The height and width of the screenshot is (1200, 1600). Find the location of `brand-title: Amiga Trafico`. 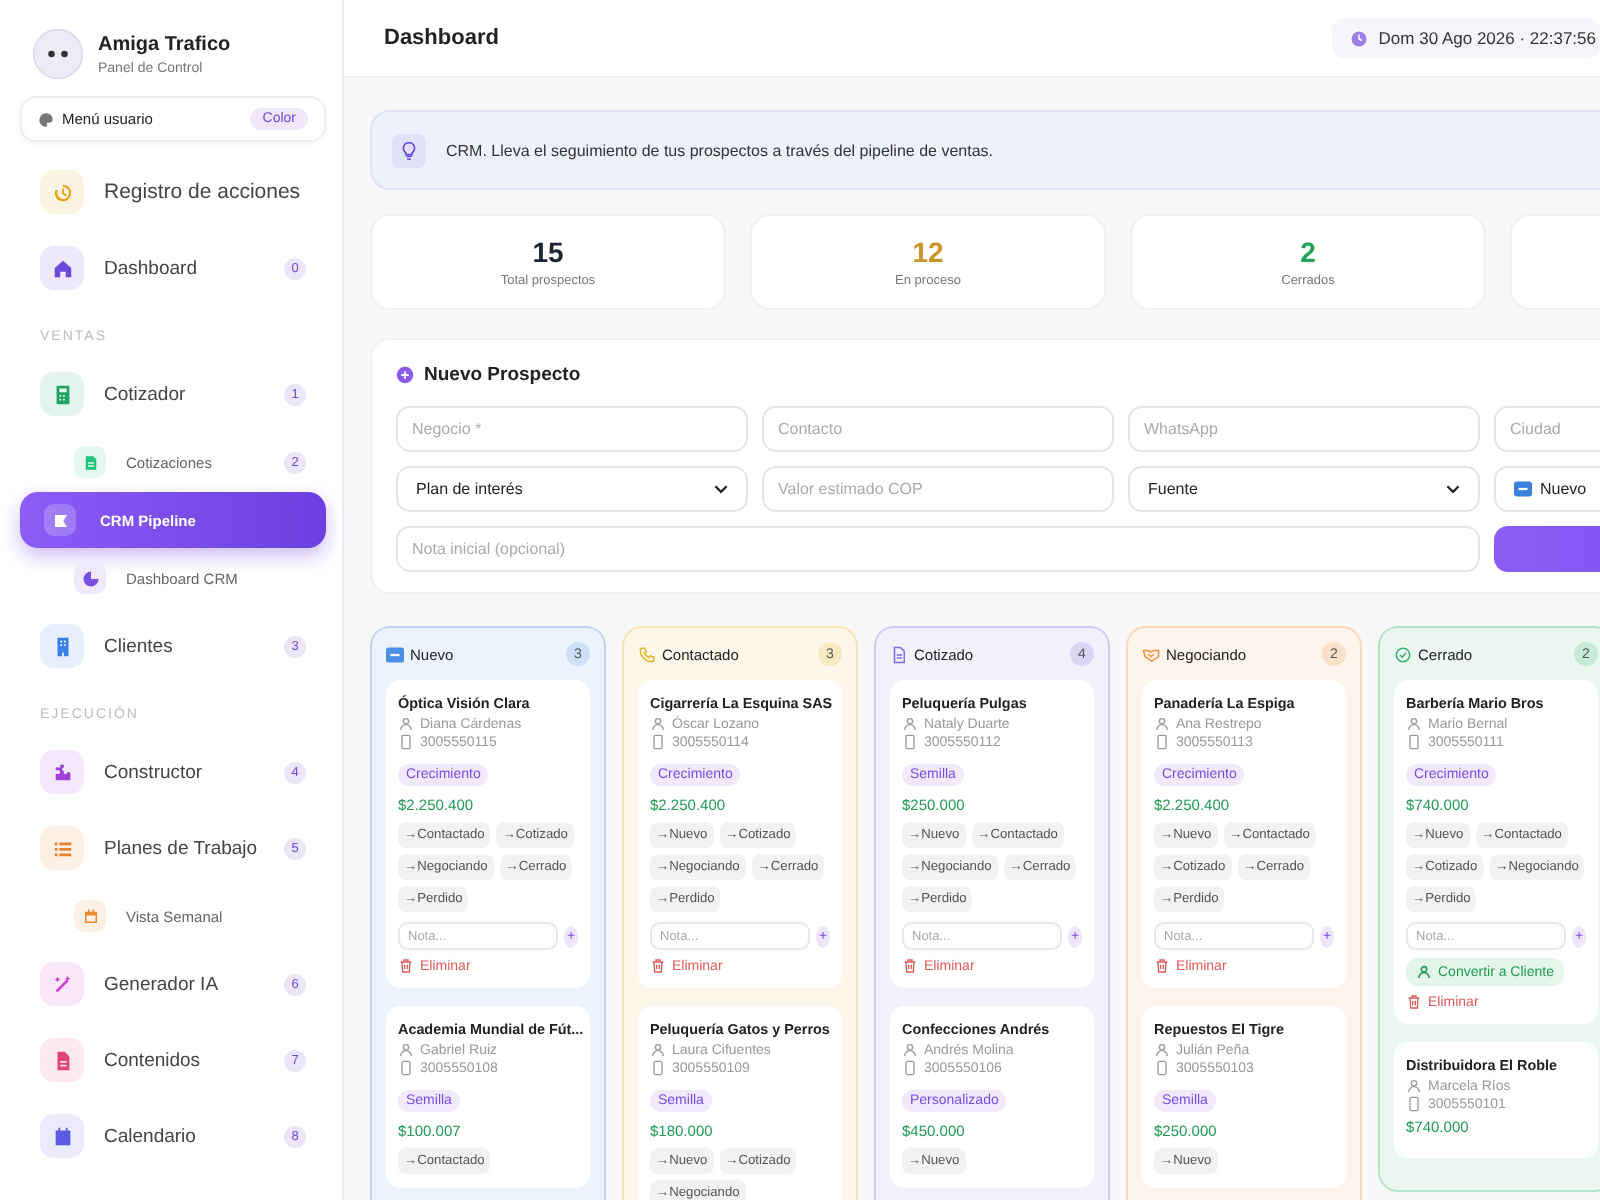

brand-title: Amiga Trafico is located at coordinates (164, 44).